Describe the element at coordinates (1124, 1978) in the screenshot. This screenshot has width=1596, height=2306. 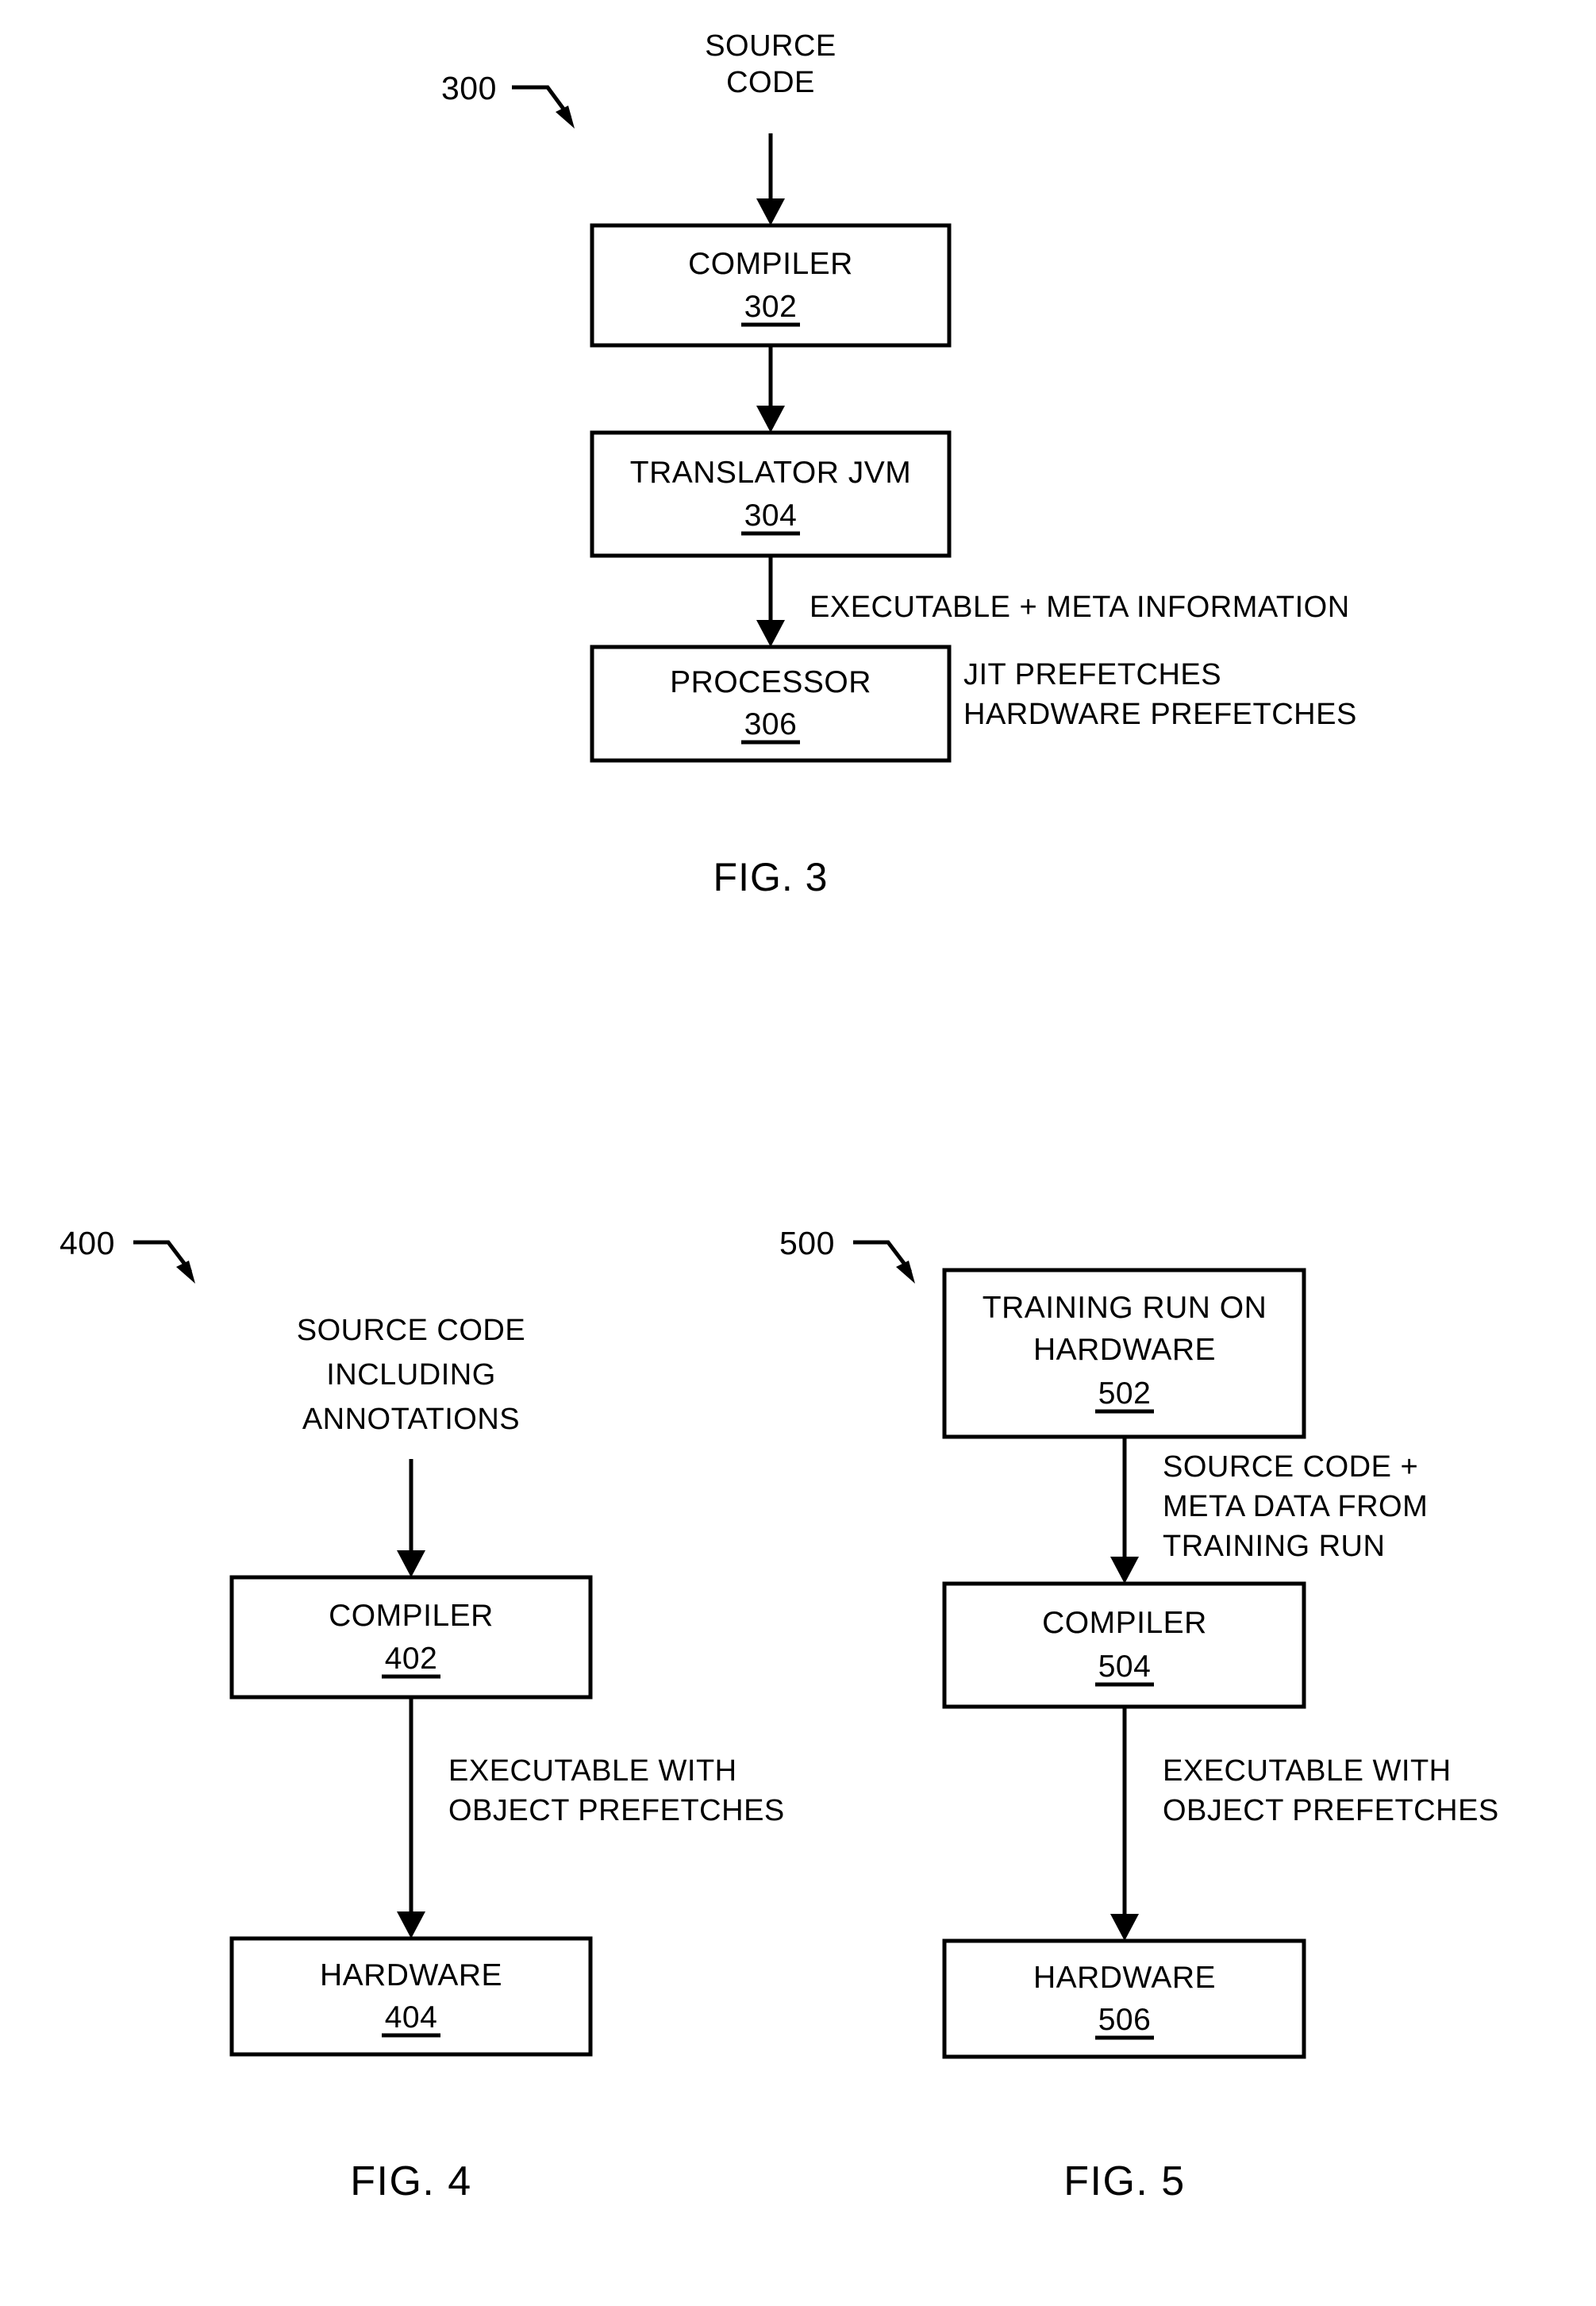
I see `fig5-box-hardware-label: HARDWARE` at that location.